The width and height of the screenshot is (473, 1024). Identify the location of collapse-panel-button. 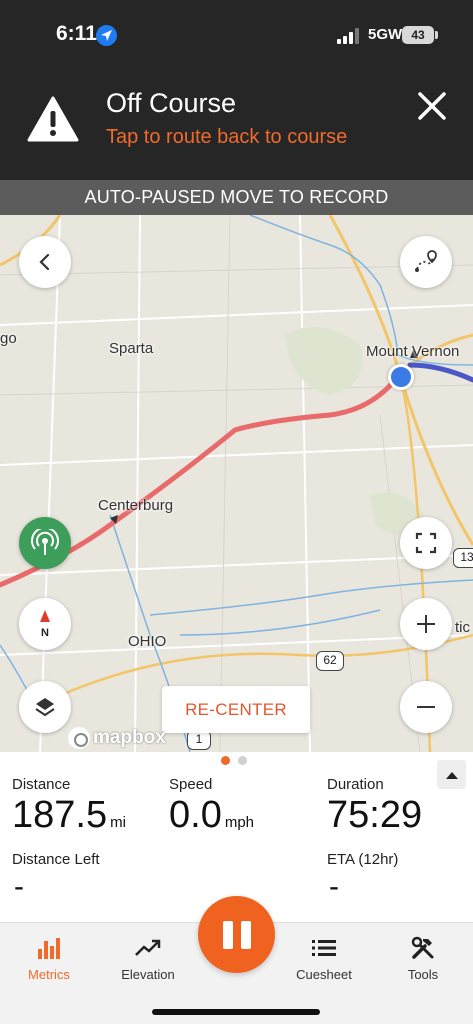
(451, 774).